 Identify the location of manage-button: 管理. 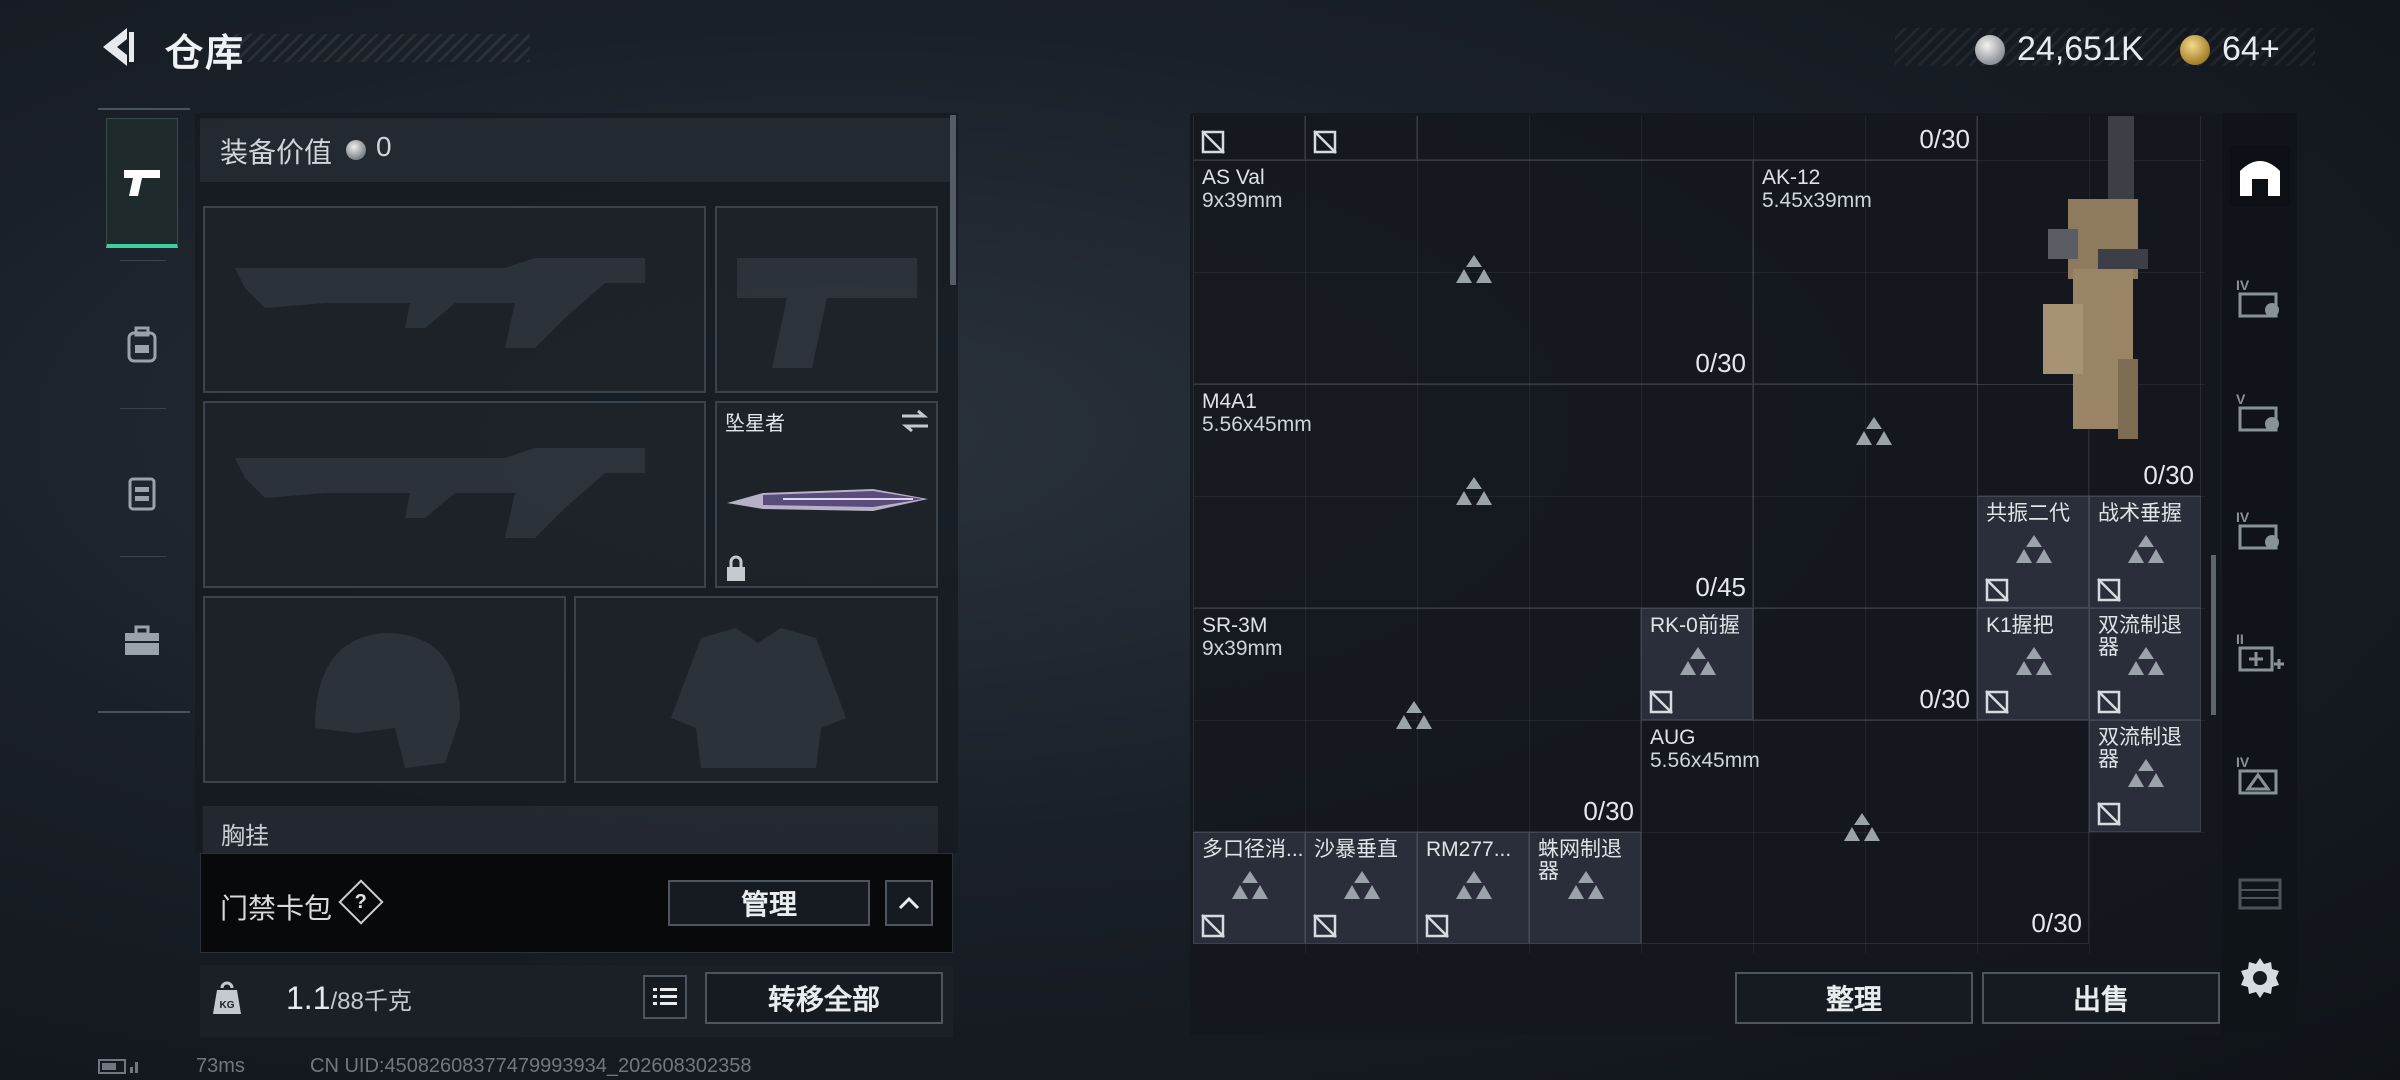
(769, 903).